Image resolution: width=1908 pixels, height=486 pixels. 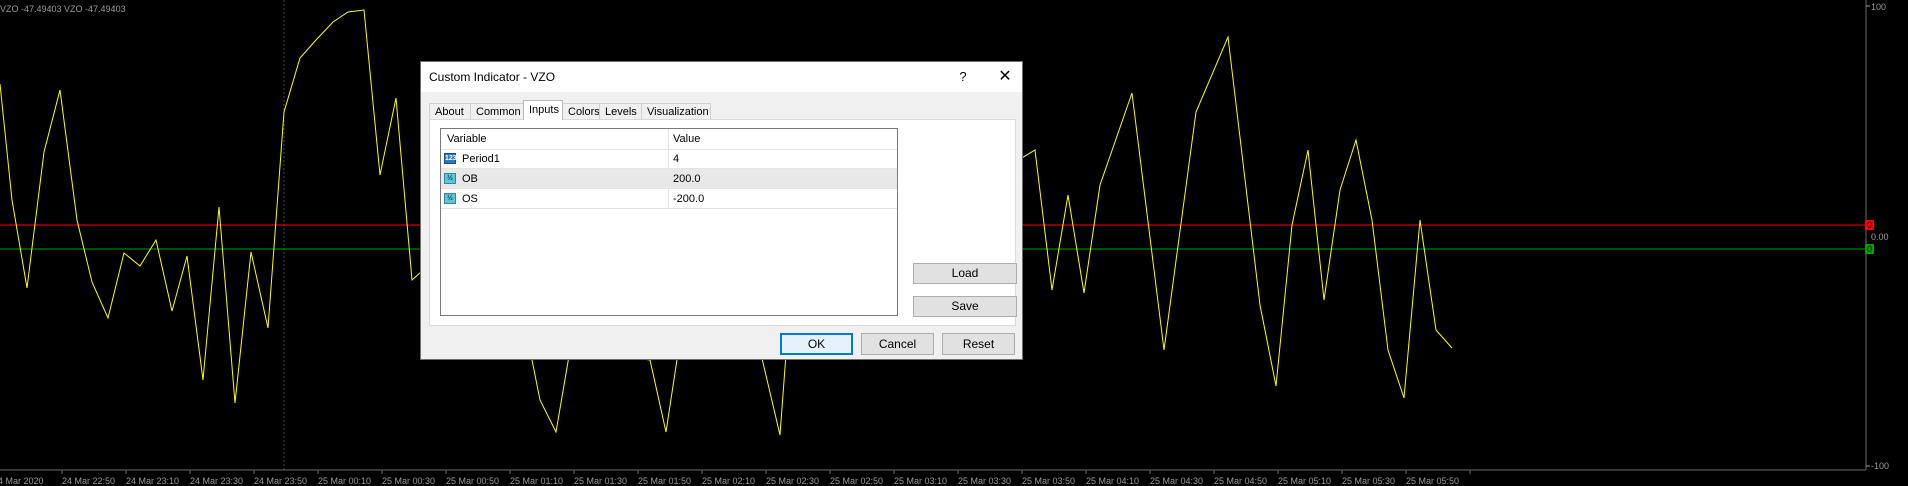 I want to click on time-axis-label: 25 Mar 02:30, so click(x=792, y=481).